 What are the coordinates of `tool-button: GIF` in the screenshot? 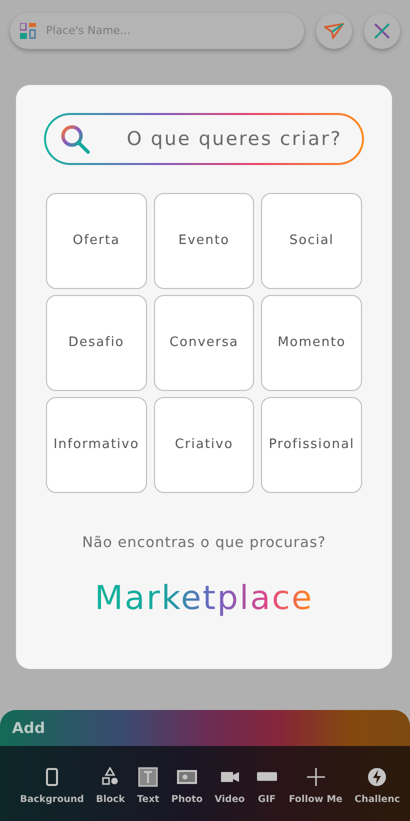 It's located at (266, 787).